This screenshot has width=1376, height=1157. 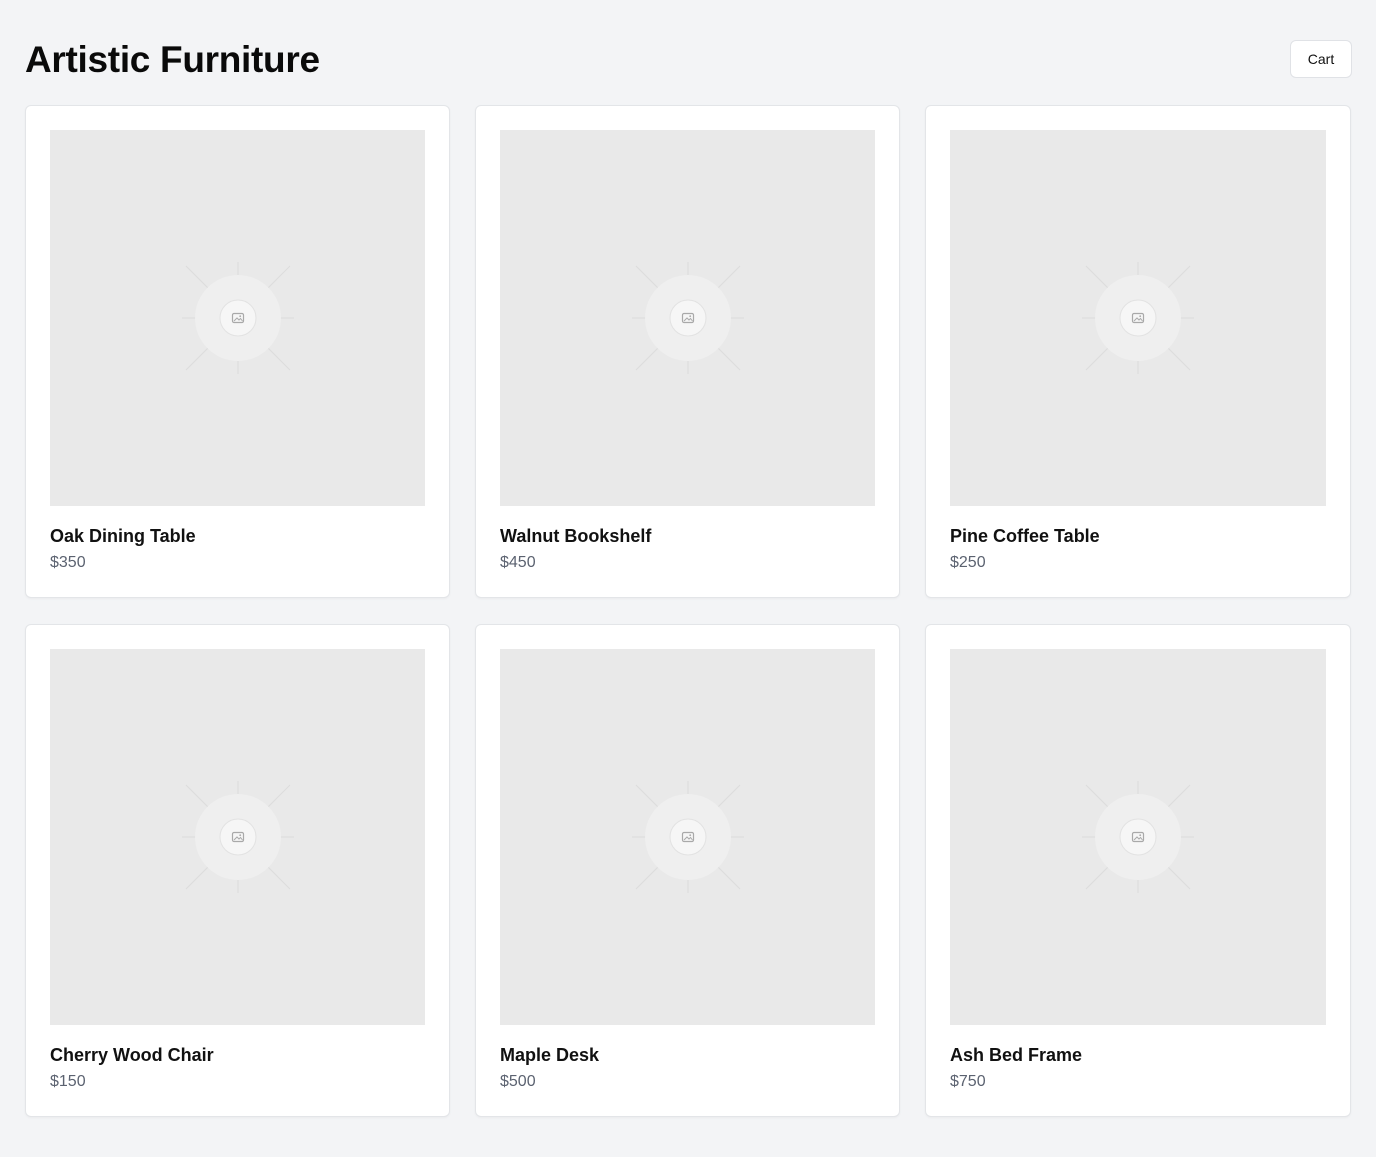 What do you see at coordinates (968, 562) in the screenshot?
I see `product-price: $250` at bounding box center [968, 562].